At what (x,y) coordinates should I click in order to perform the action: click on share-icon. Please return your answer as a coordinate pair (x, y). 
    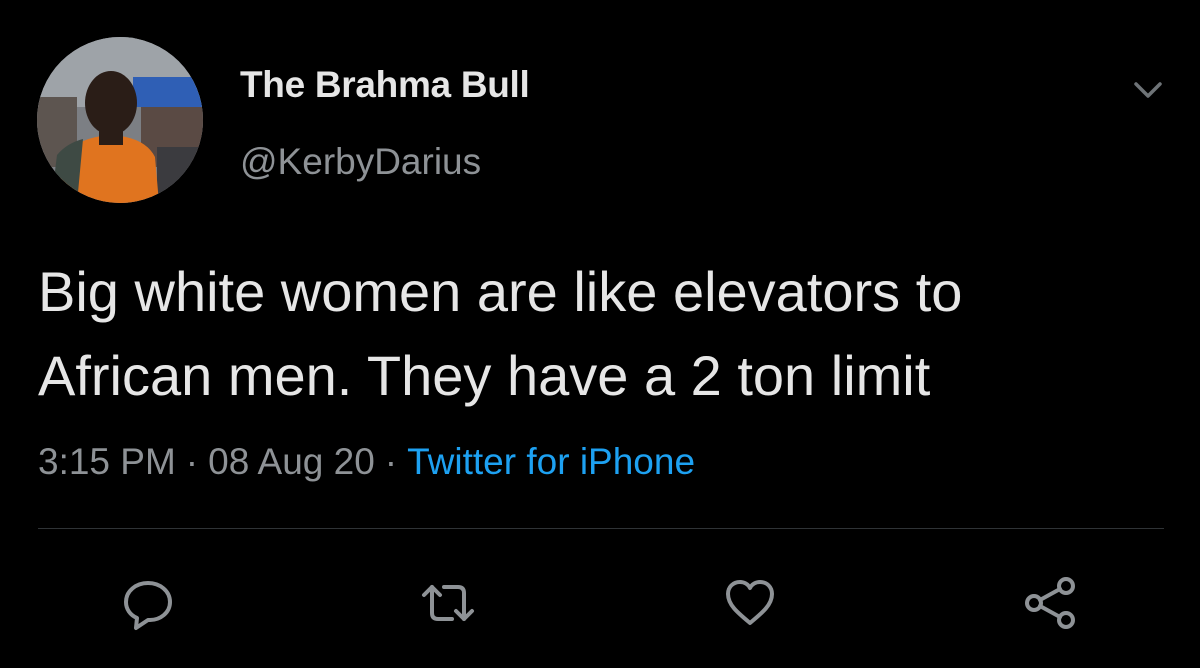
    Looking at the image, I should click on (1050, 603).